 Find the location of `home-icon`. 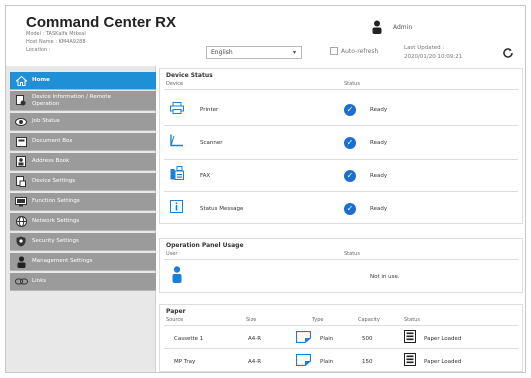

home-icon is located at coordinates (21, 80).